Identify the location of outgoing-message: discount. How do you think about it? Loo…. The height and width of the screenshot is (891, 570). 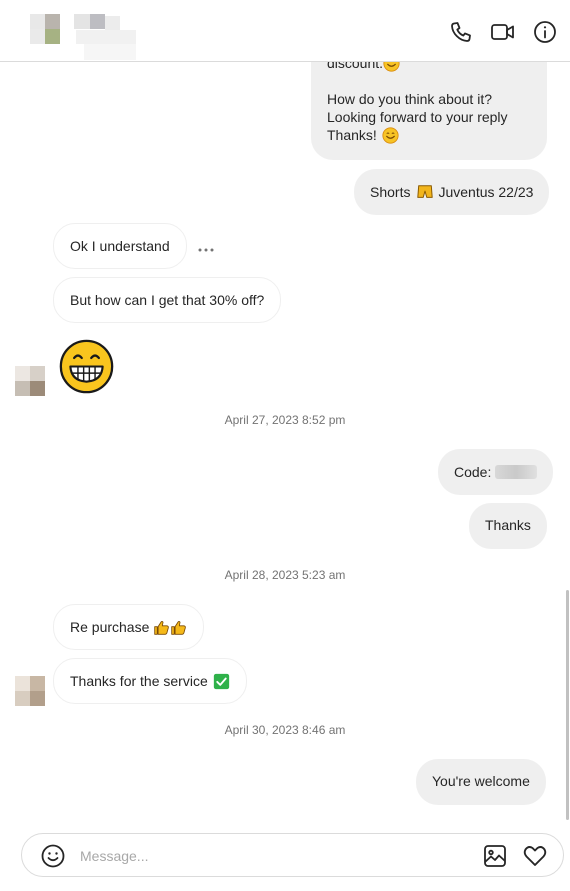
(429, 111).